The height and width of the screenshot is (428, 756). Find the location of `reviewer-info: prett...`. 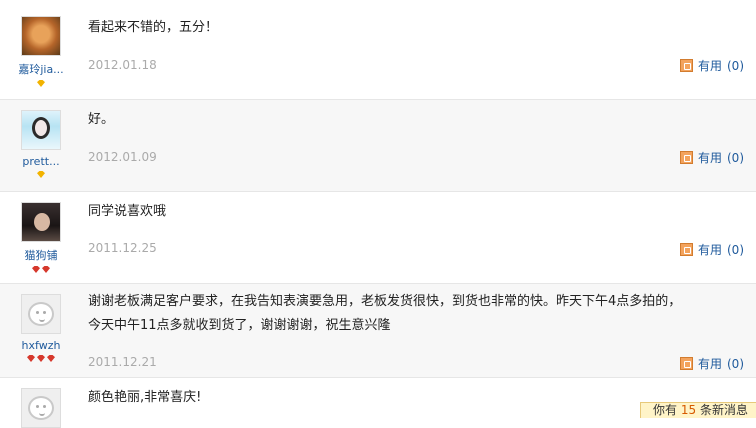

reviewer-info: prett... is located at coordinates (41, 144).